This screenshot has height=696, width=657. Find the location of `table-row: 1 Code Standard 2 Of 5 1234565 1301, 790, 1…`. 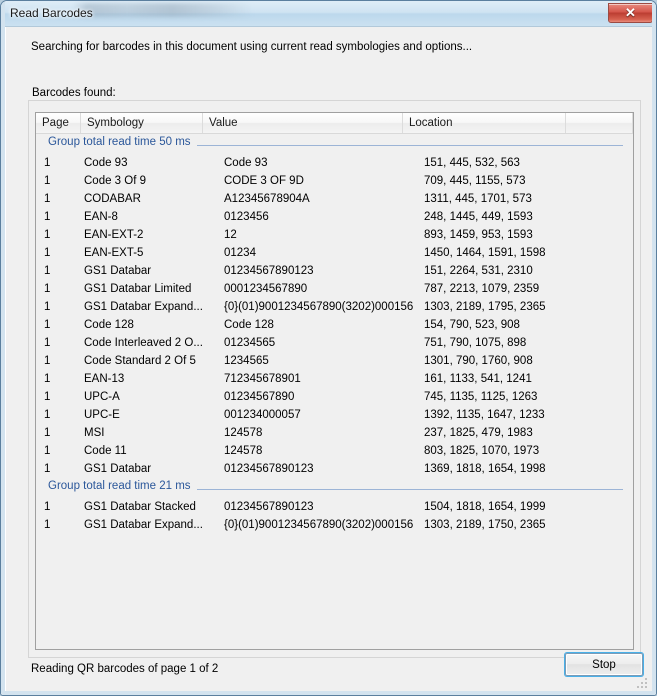

table-row: 1 Code Standard 2 Of 5 1234565 1301, 790, 1… is located at coordinates (334, 361).